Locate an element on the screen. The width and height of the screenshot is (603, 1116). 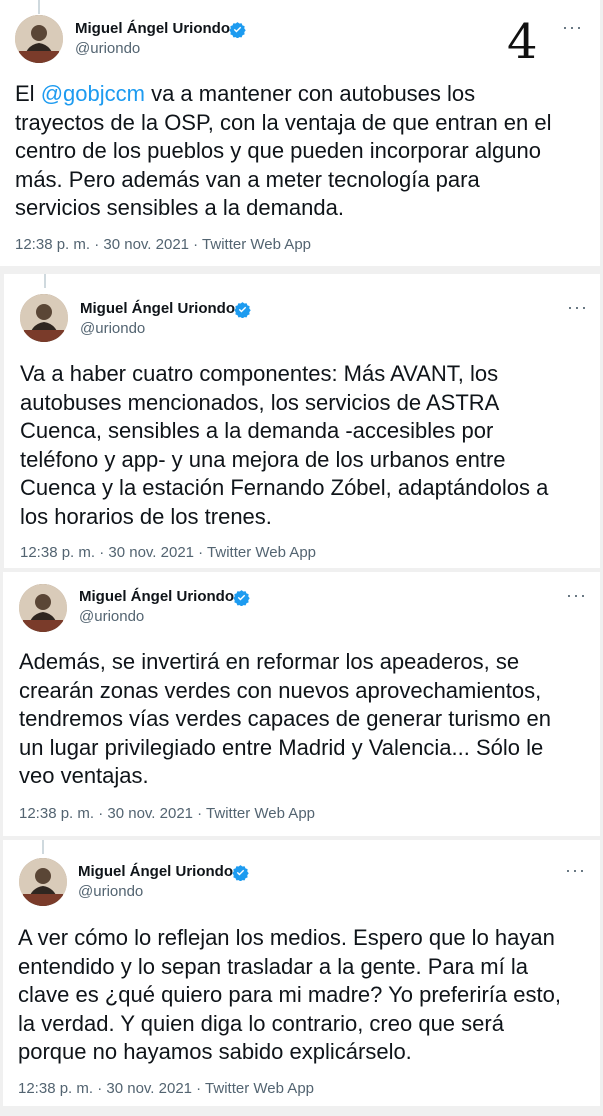
mention-link: @gobjccm is located at coordinates (93, 93).